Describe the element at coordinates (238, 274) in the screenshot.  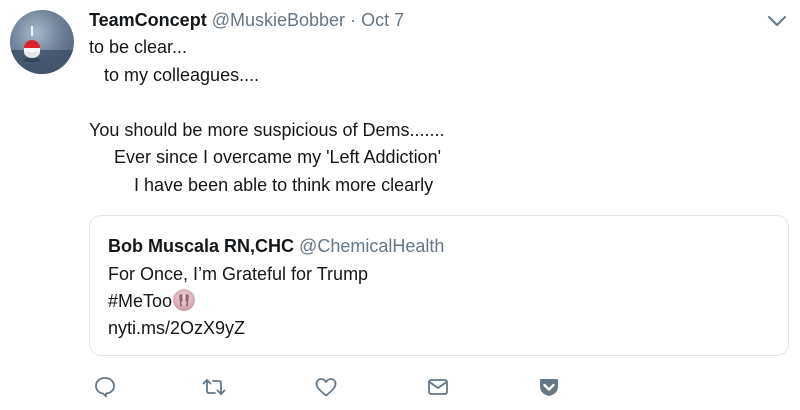
I see `quoted-line: For Once, I’m Grateful for Trump` at that location.